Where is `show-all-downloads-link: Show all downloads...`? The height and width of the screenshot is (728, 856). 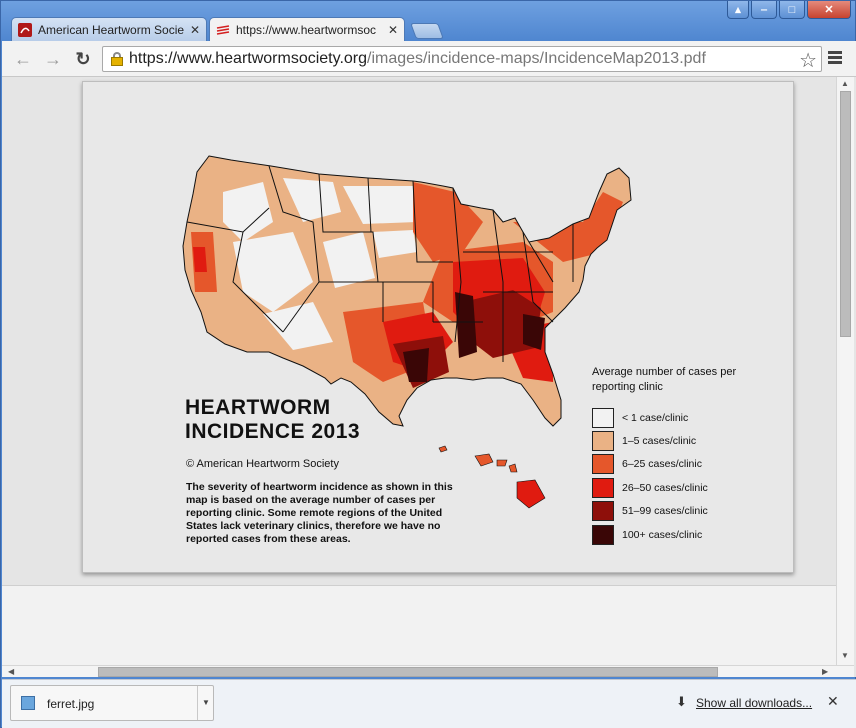 show-all-downloads-link: Show all downloads... is located at coordinates (754, 703).